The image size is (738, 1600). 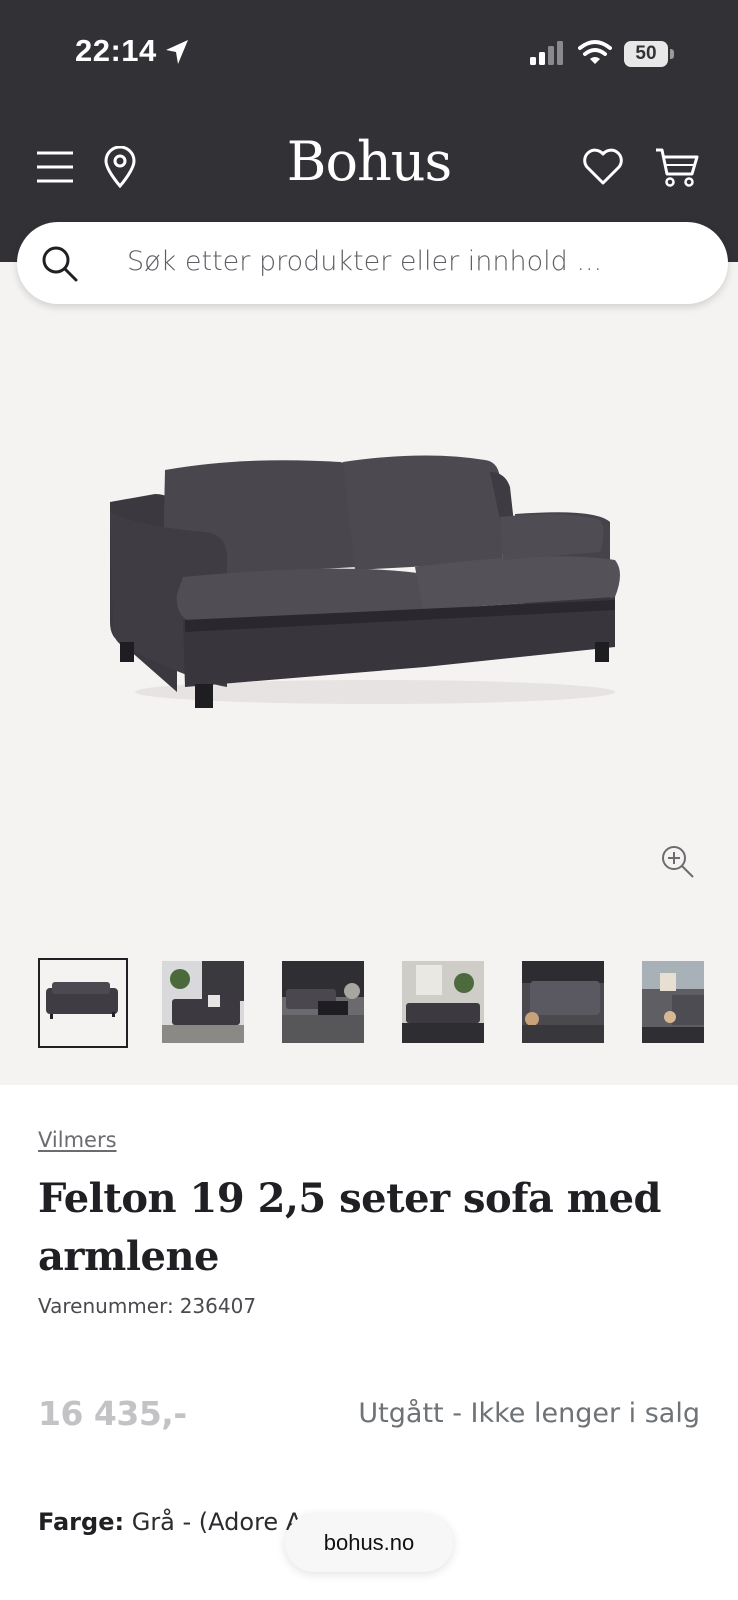 What do you see at coordinates (595, 52) in the screenshot?
I see `wifi-icon` at bounding box center [595, 52].